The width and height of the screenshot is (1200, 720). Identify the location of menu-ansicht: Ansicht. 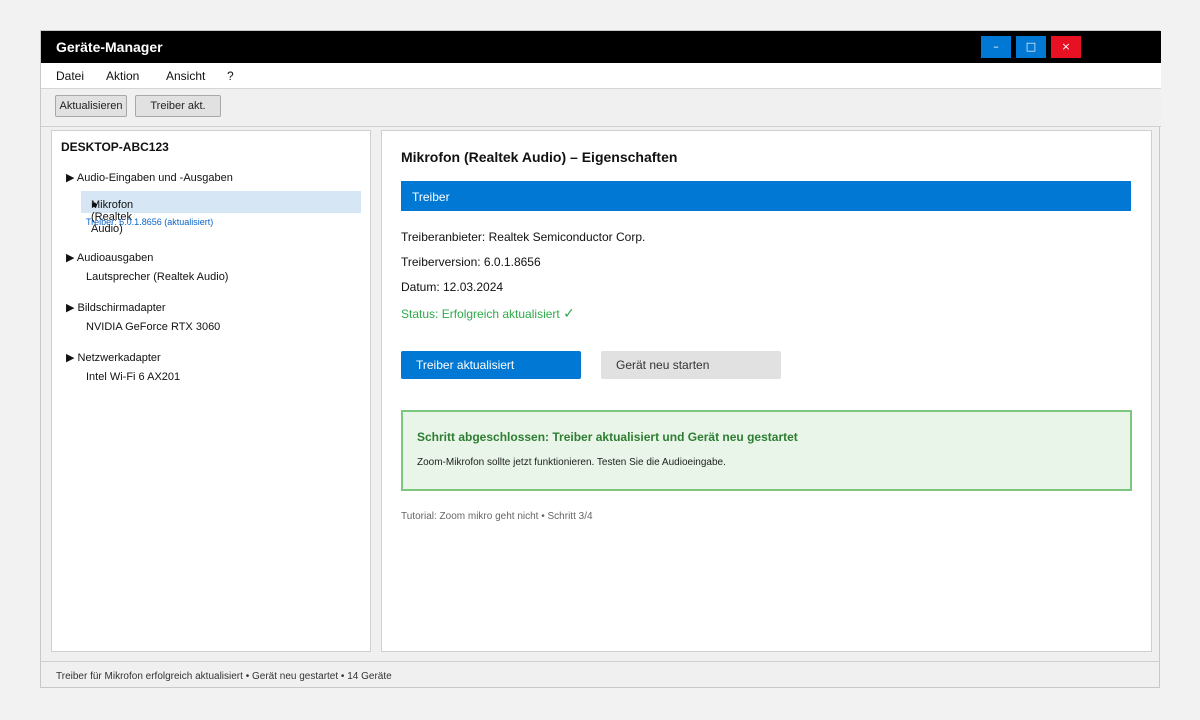
(185, 76).